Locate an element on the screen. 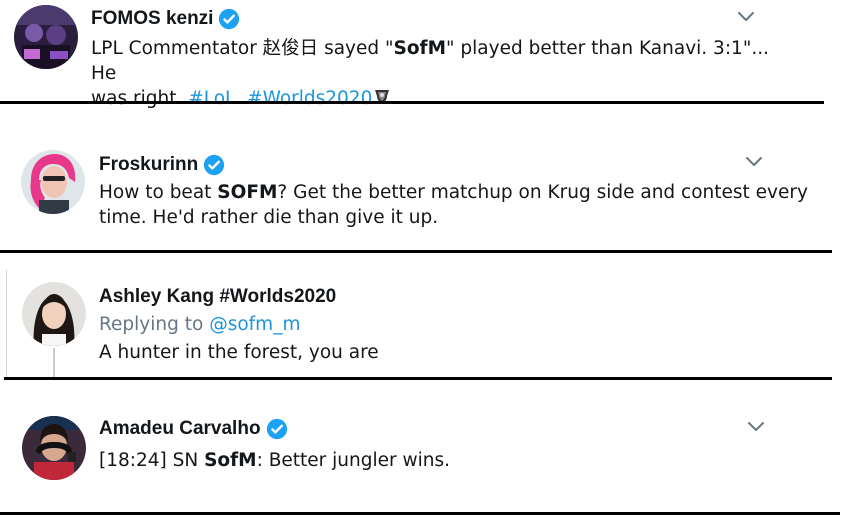 This screenshot has width=842, height=518. replying-label: Replying to is located at coordinates (151, 324).